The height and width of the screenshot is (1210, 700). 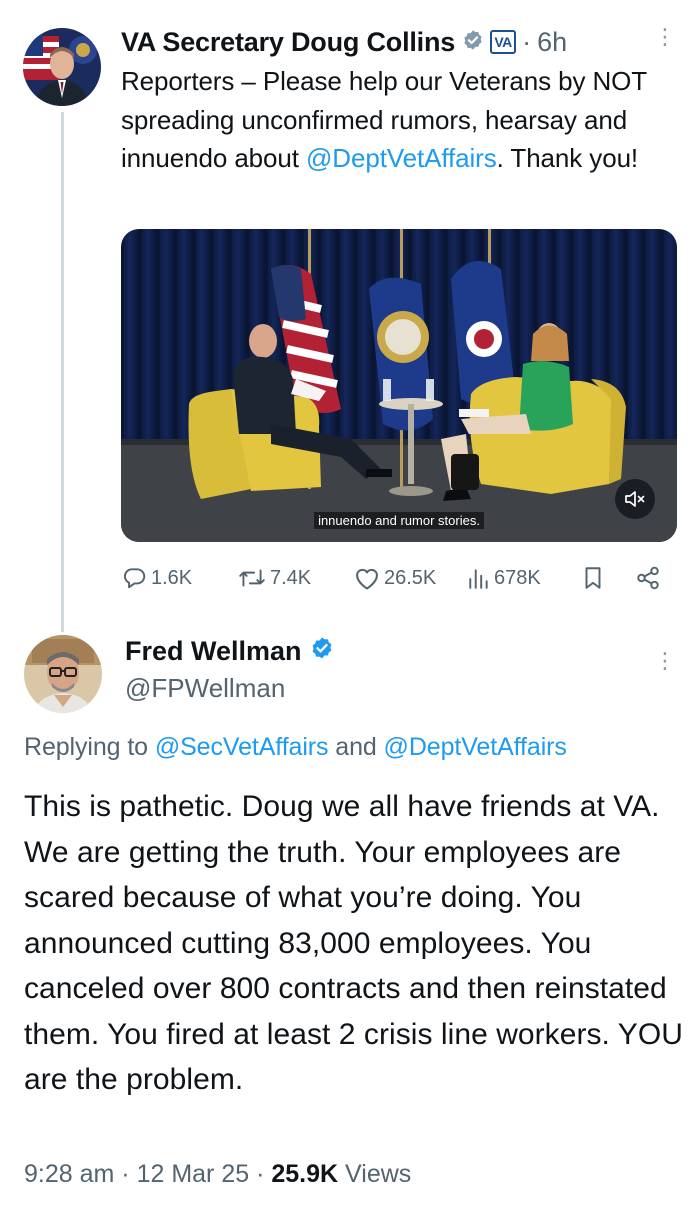 What do you see at coordinates (322, 651) in the screenshot?
I see `verified-blue-icon` at bounding box center [322, 651].